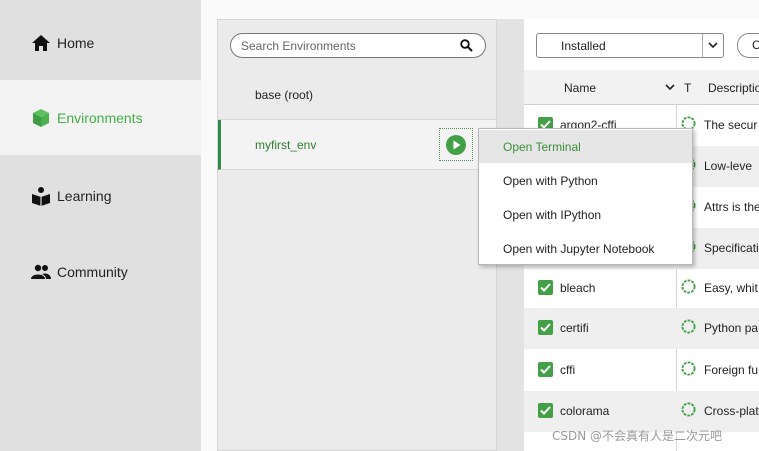  I want to click on cube-icon, so click(41, 117).